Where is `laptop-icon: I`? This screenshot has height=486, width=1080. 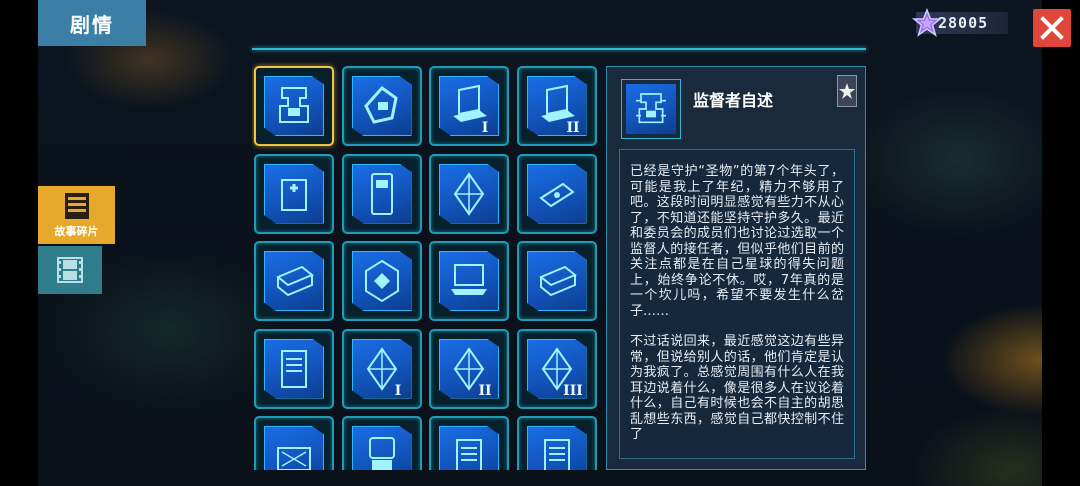
laptop-icon: I is located at coordinates (471, 110).